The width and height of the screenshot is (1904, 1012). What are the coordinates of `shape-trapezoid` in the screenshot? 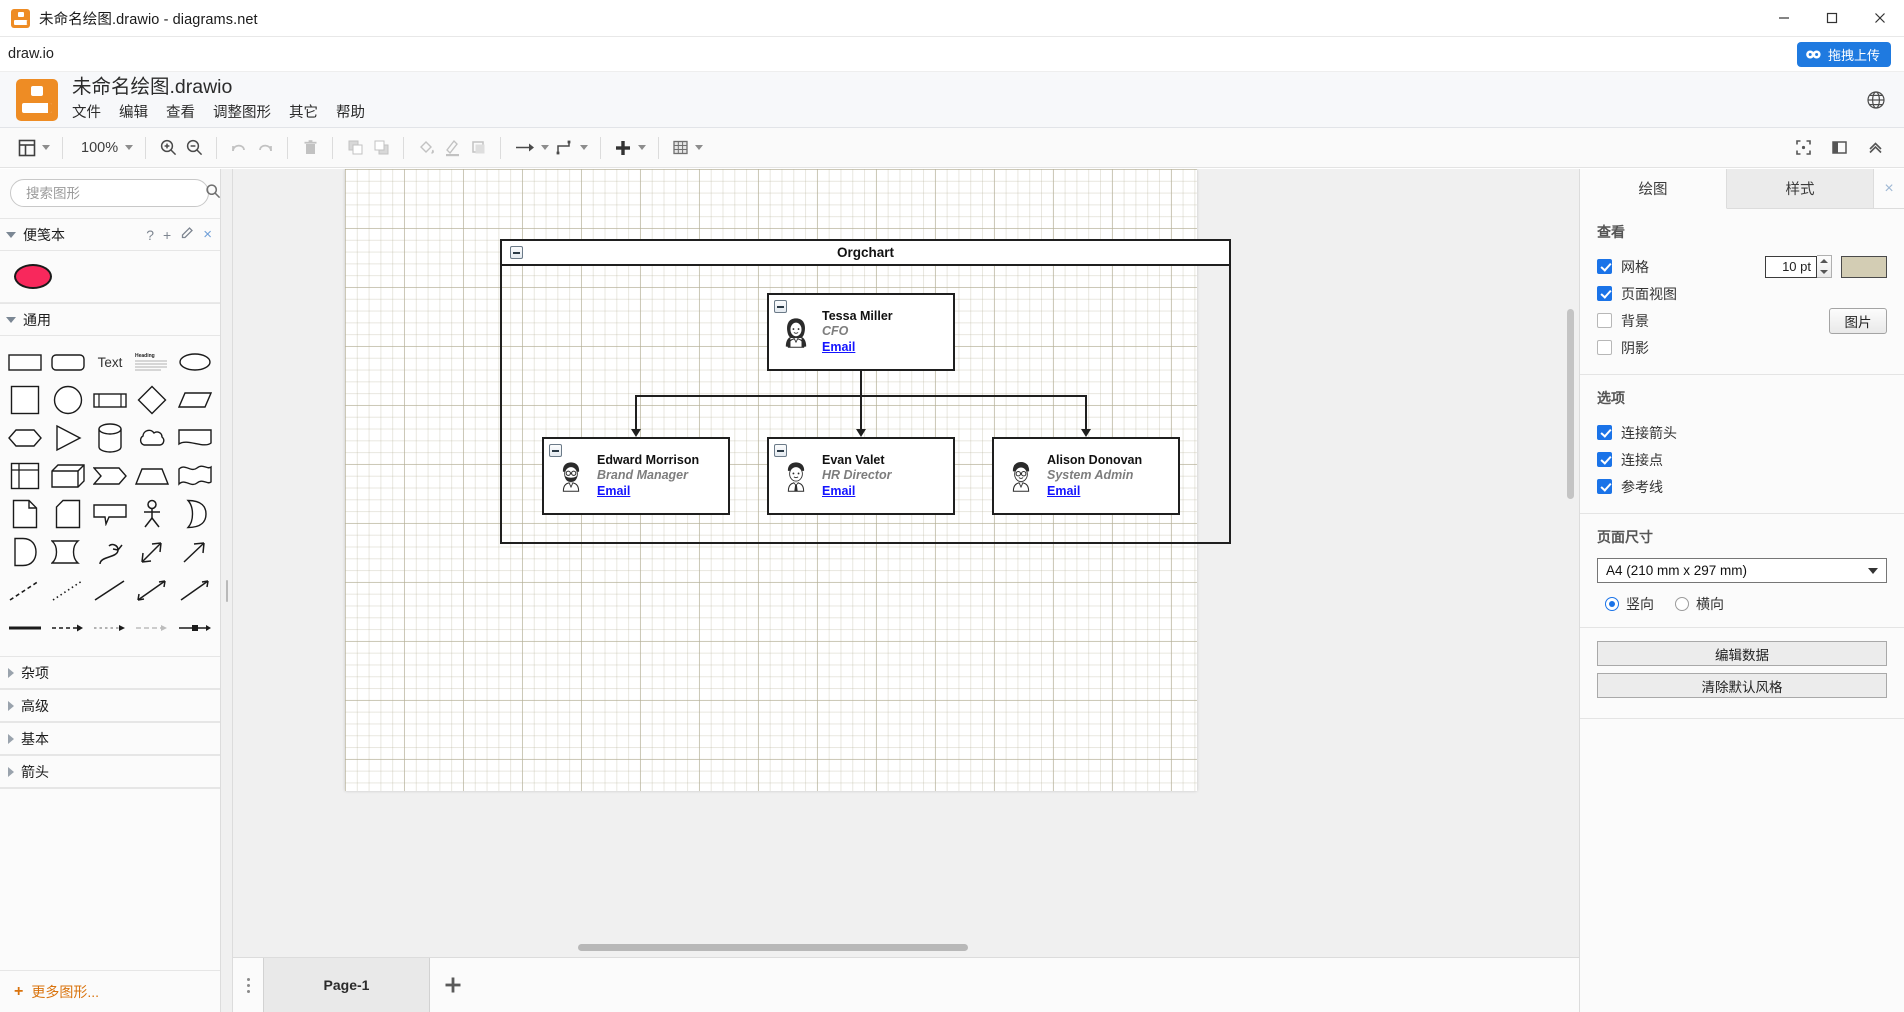 It's located at (152, 476).